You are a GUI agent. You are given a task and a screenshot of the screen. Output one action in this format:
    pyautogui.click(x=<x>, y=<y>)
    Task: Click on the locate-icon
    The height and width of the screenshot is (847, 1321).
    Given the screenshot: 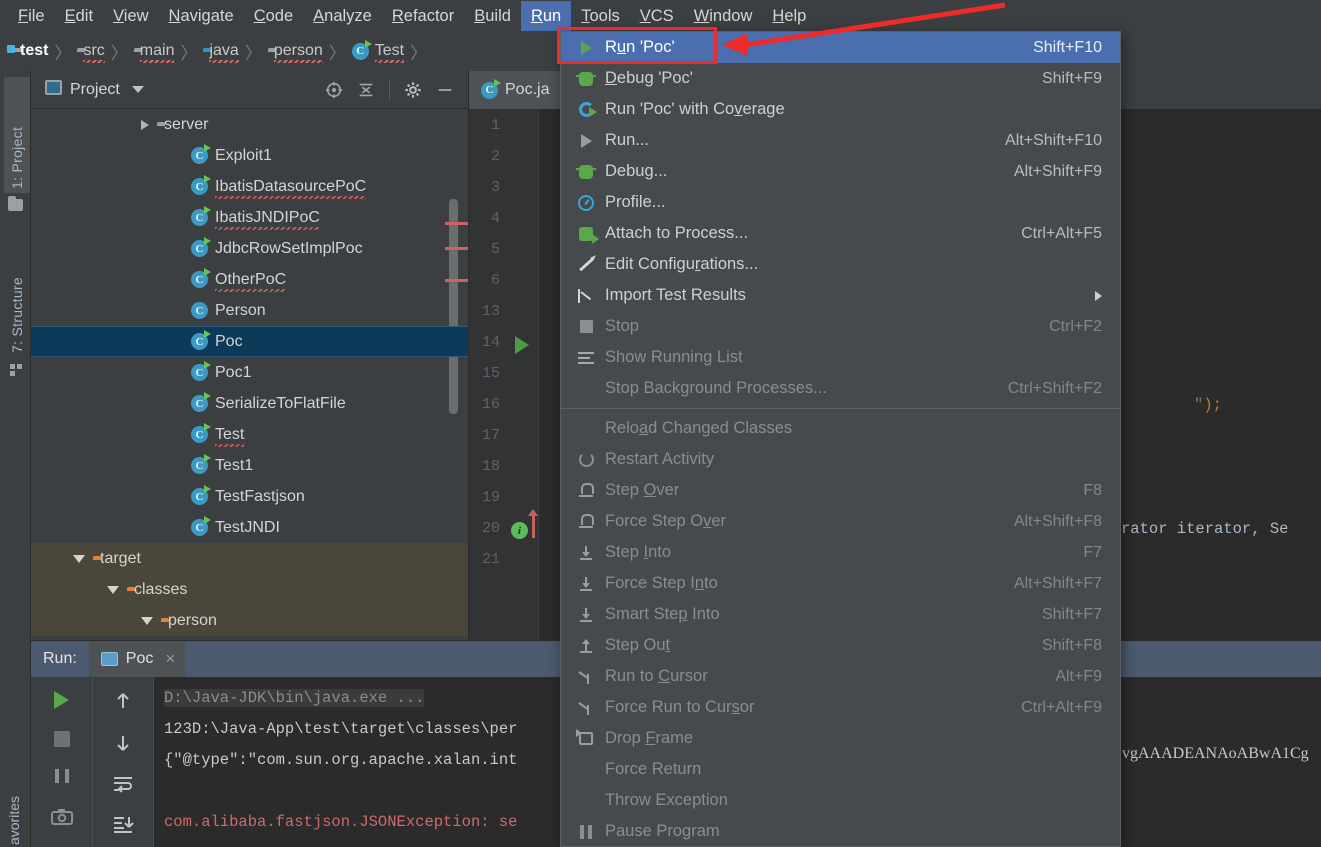 What is the action you would take?
    pyautogui.click(x=334, y=90)
    